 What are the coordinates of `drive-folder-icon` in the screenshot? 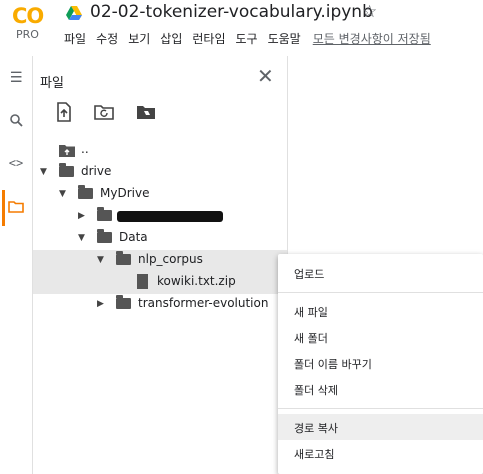 It's located at (146, 112).